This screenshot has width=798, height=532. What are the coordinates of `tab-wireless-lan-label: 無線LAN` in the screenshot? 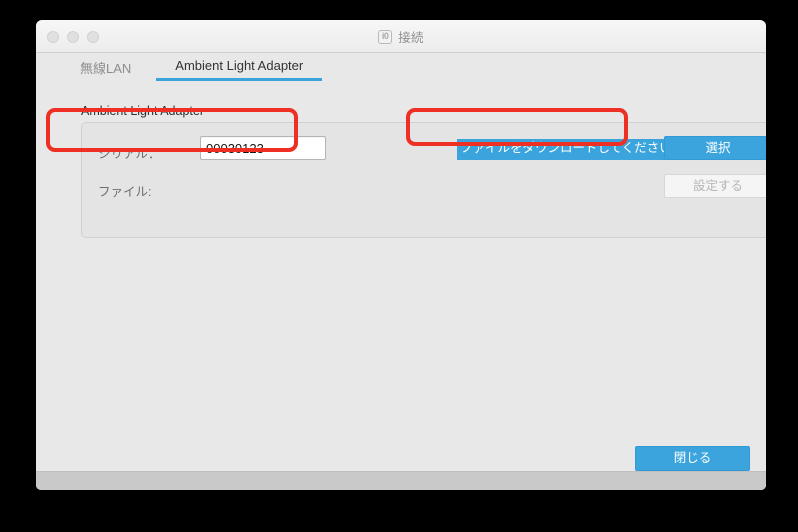 It's located at (106, 68).